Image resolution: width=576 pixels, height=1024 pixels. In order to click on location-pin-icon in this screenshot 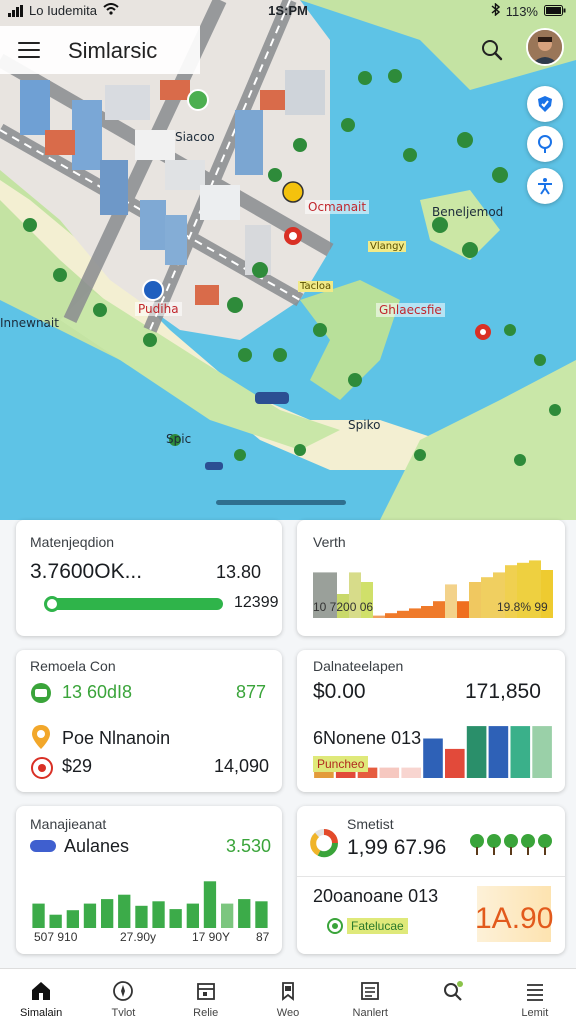, I will do `click(41, 739)`.